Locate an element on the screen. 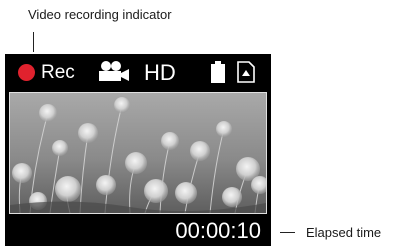 The width and height of the screenshot is (395, 246). recording-indicator-callout: Video recording indicator is located at coordinates (100, 14).